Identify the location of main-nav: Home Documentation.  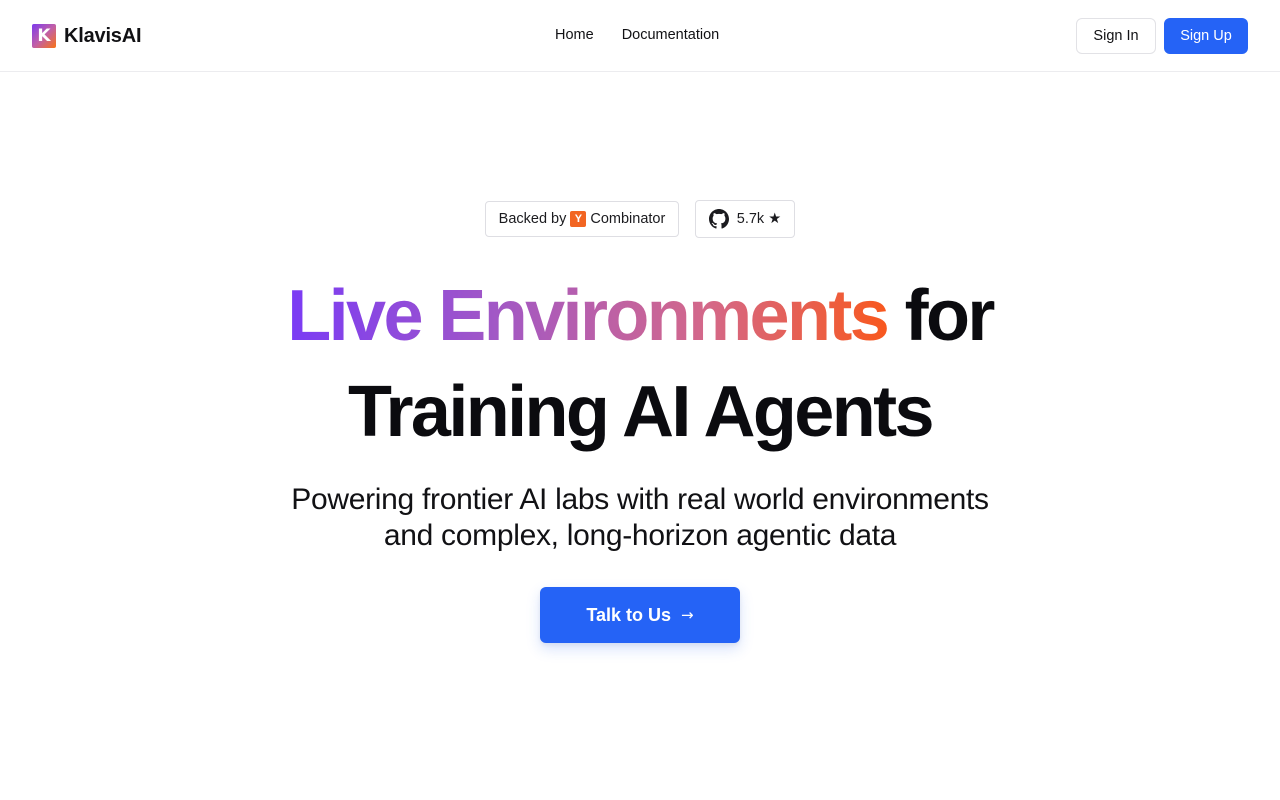
(637, 35).